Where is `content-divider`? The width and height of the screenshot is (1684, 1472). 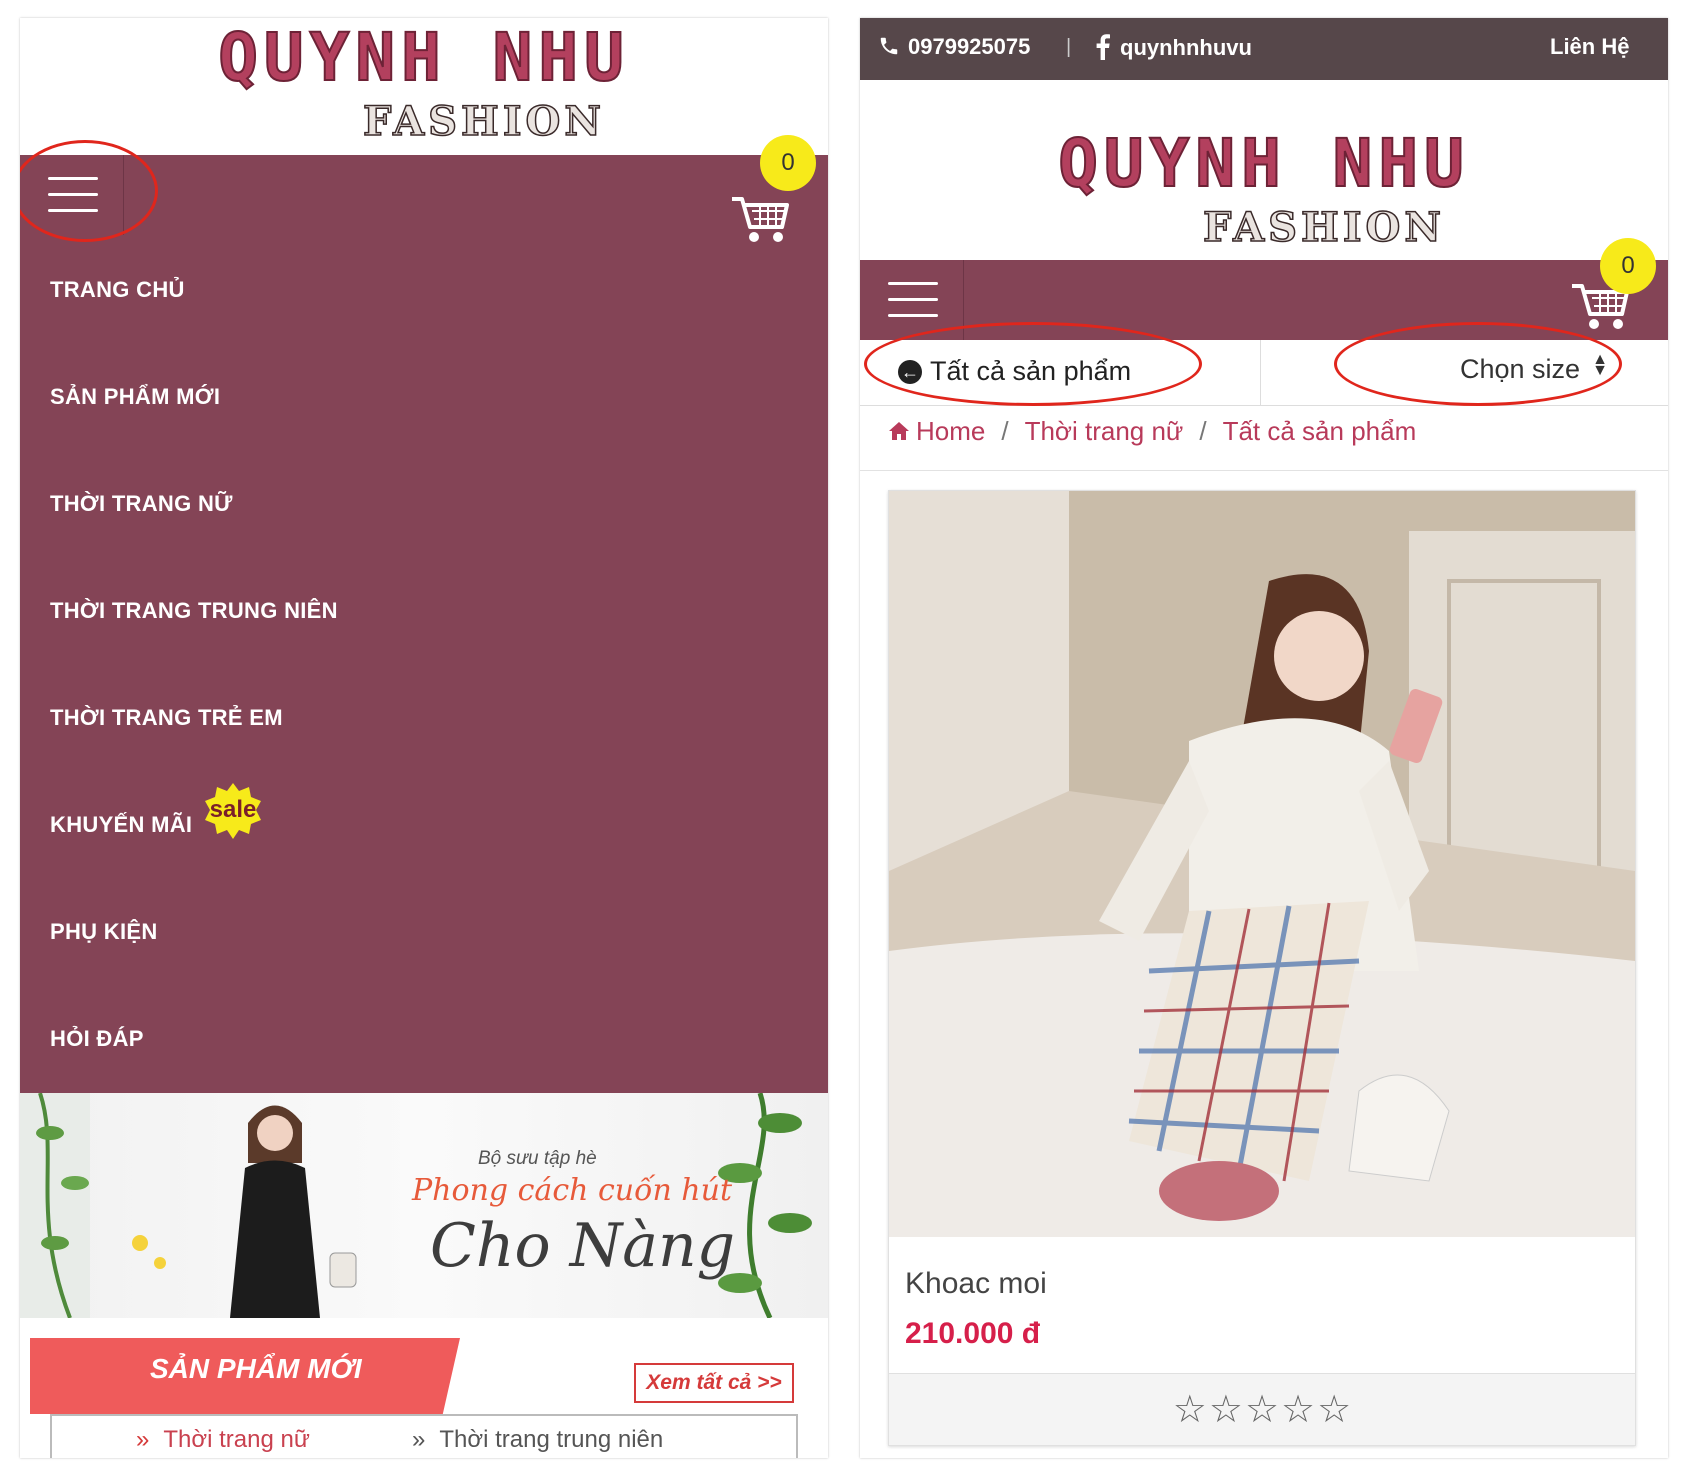 content-divider is located at coordinates (1264, 470).